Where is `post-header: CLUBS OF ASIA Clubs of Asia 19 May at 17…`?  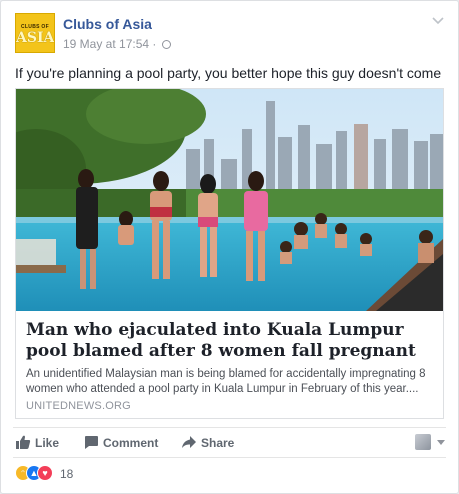 post-header: CLUBS OF ASIA Clubs of Asia 19 May at 17… is located at coordinates (230, 34).